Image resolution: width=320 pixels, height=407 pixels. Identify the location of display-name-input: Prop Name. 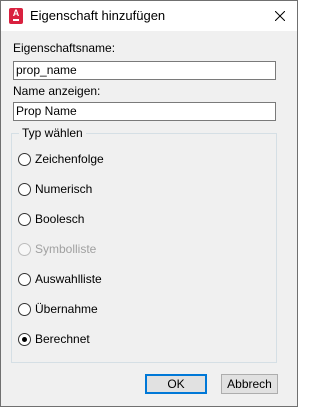
(144, 111).